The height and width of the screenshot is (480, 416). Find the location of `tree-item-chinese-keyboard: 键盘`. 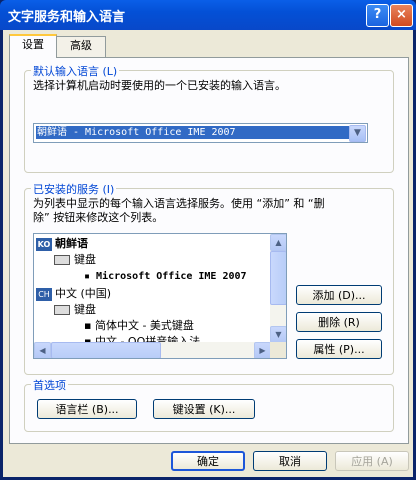

tree-item-chinese-keyboard: 键盘 is located at coordinates (75, 310).